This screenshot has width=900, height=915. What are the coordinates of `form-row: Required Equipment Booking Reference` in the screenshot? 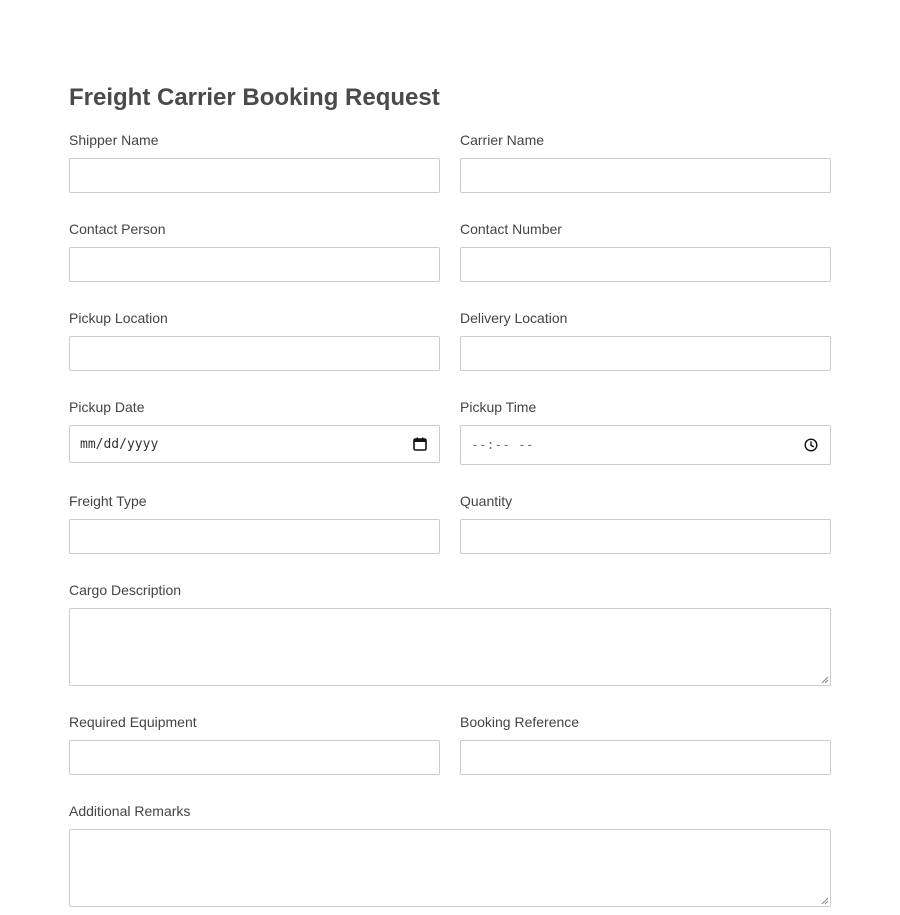 It's located at (450, 744).